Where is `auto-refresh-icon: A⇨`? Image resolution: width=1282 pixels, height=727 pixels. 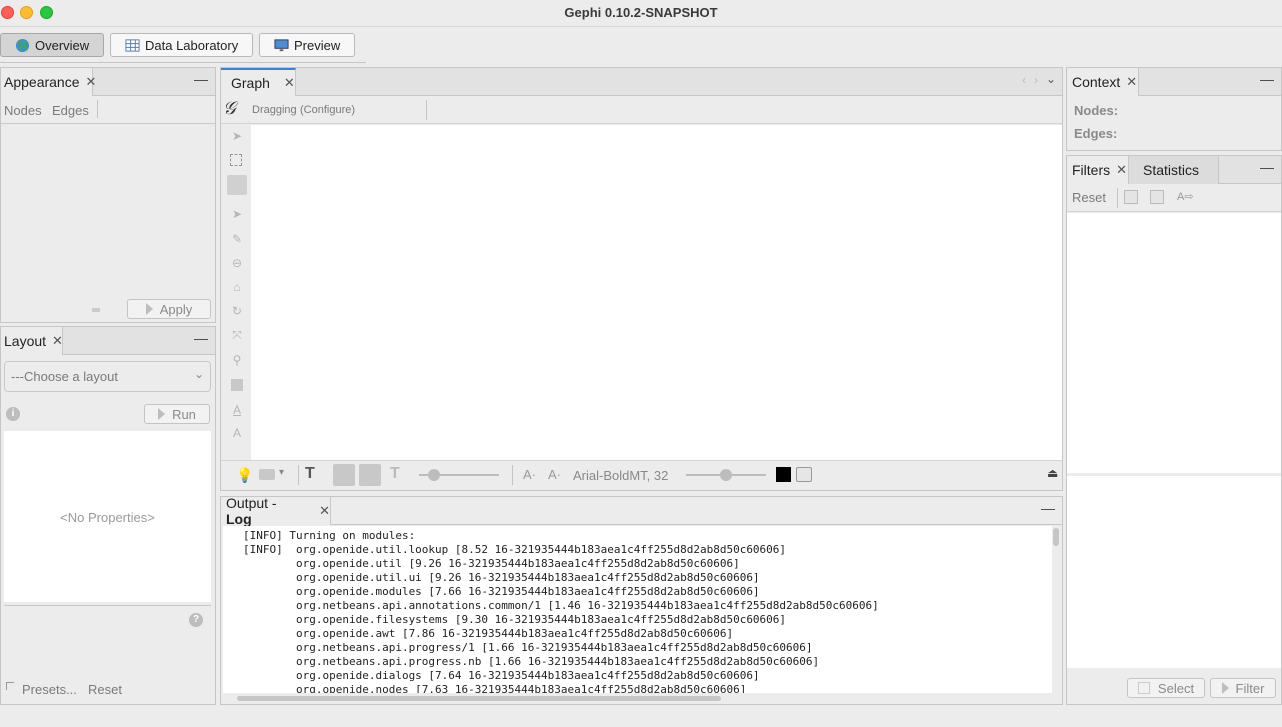 auto-refresh-icon: A⇨ is located at coordinates (1185, 196).